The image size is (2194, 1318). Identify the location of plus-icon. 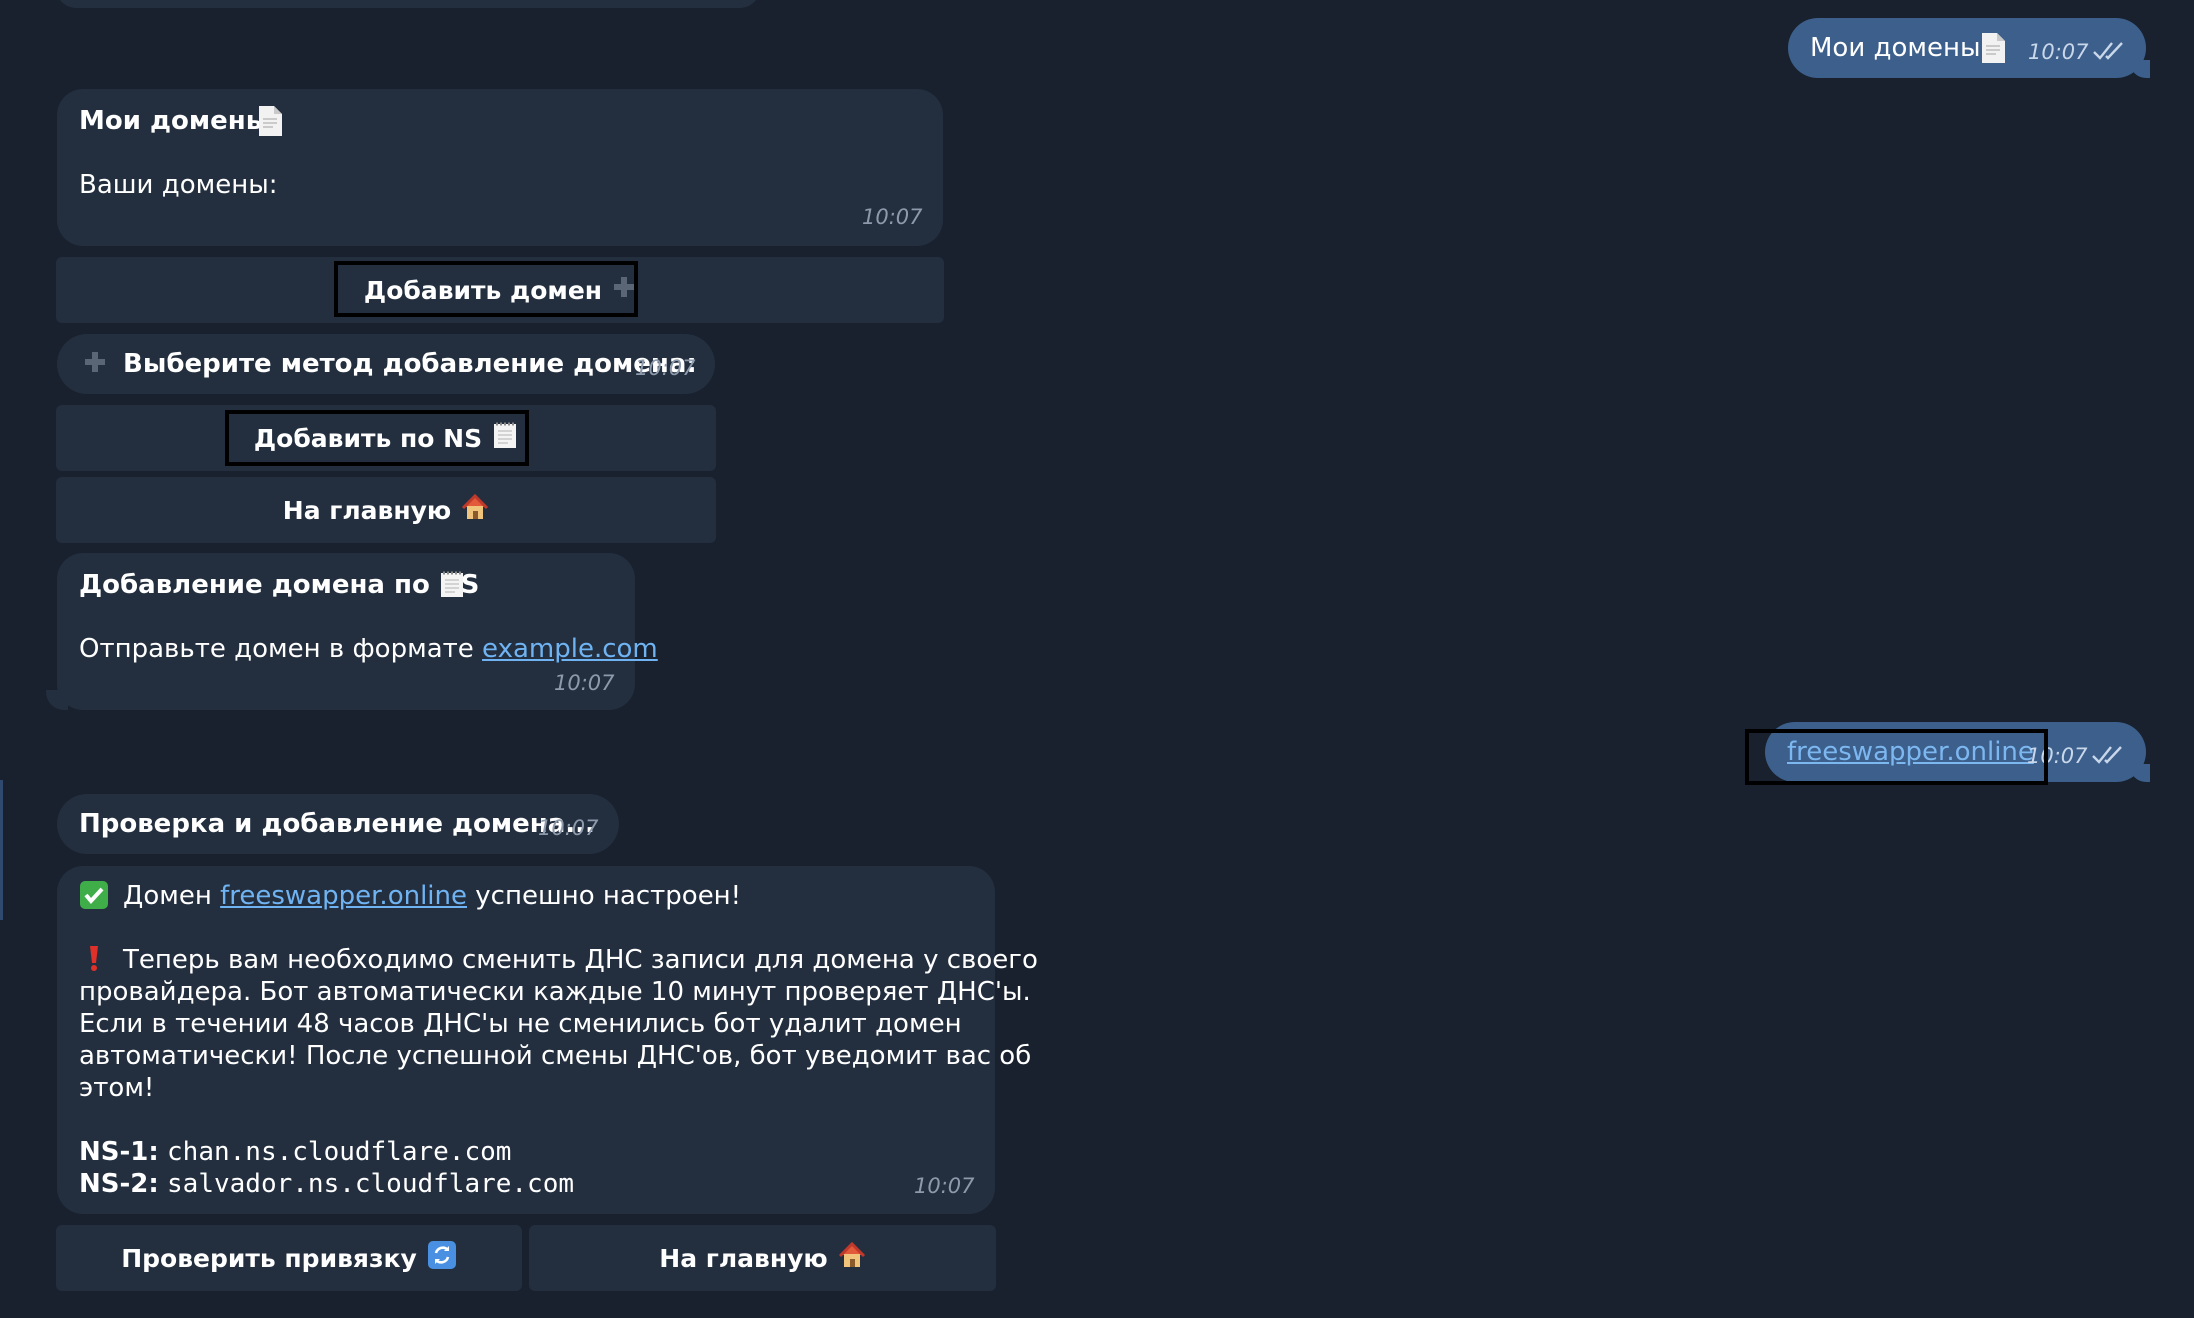
(95, 364).